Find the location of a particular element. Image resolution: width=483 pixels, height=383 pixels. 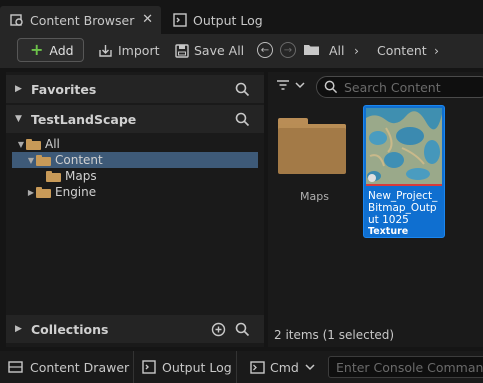

asset-tile-texture: New_Project_Bitmap_Output 1025 Texture is located at coordinates (404, 171).